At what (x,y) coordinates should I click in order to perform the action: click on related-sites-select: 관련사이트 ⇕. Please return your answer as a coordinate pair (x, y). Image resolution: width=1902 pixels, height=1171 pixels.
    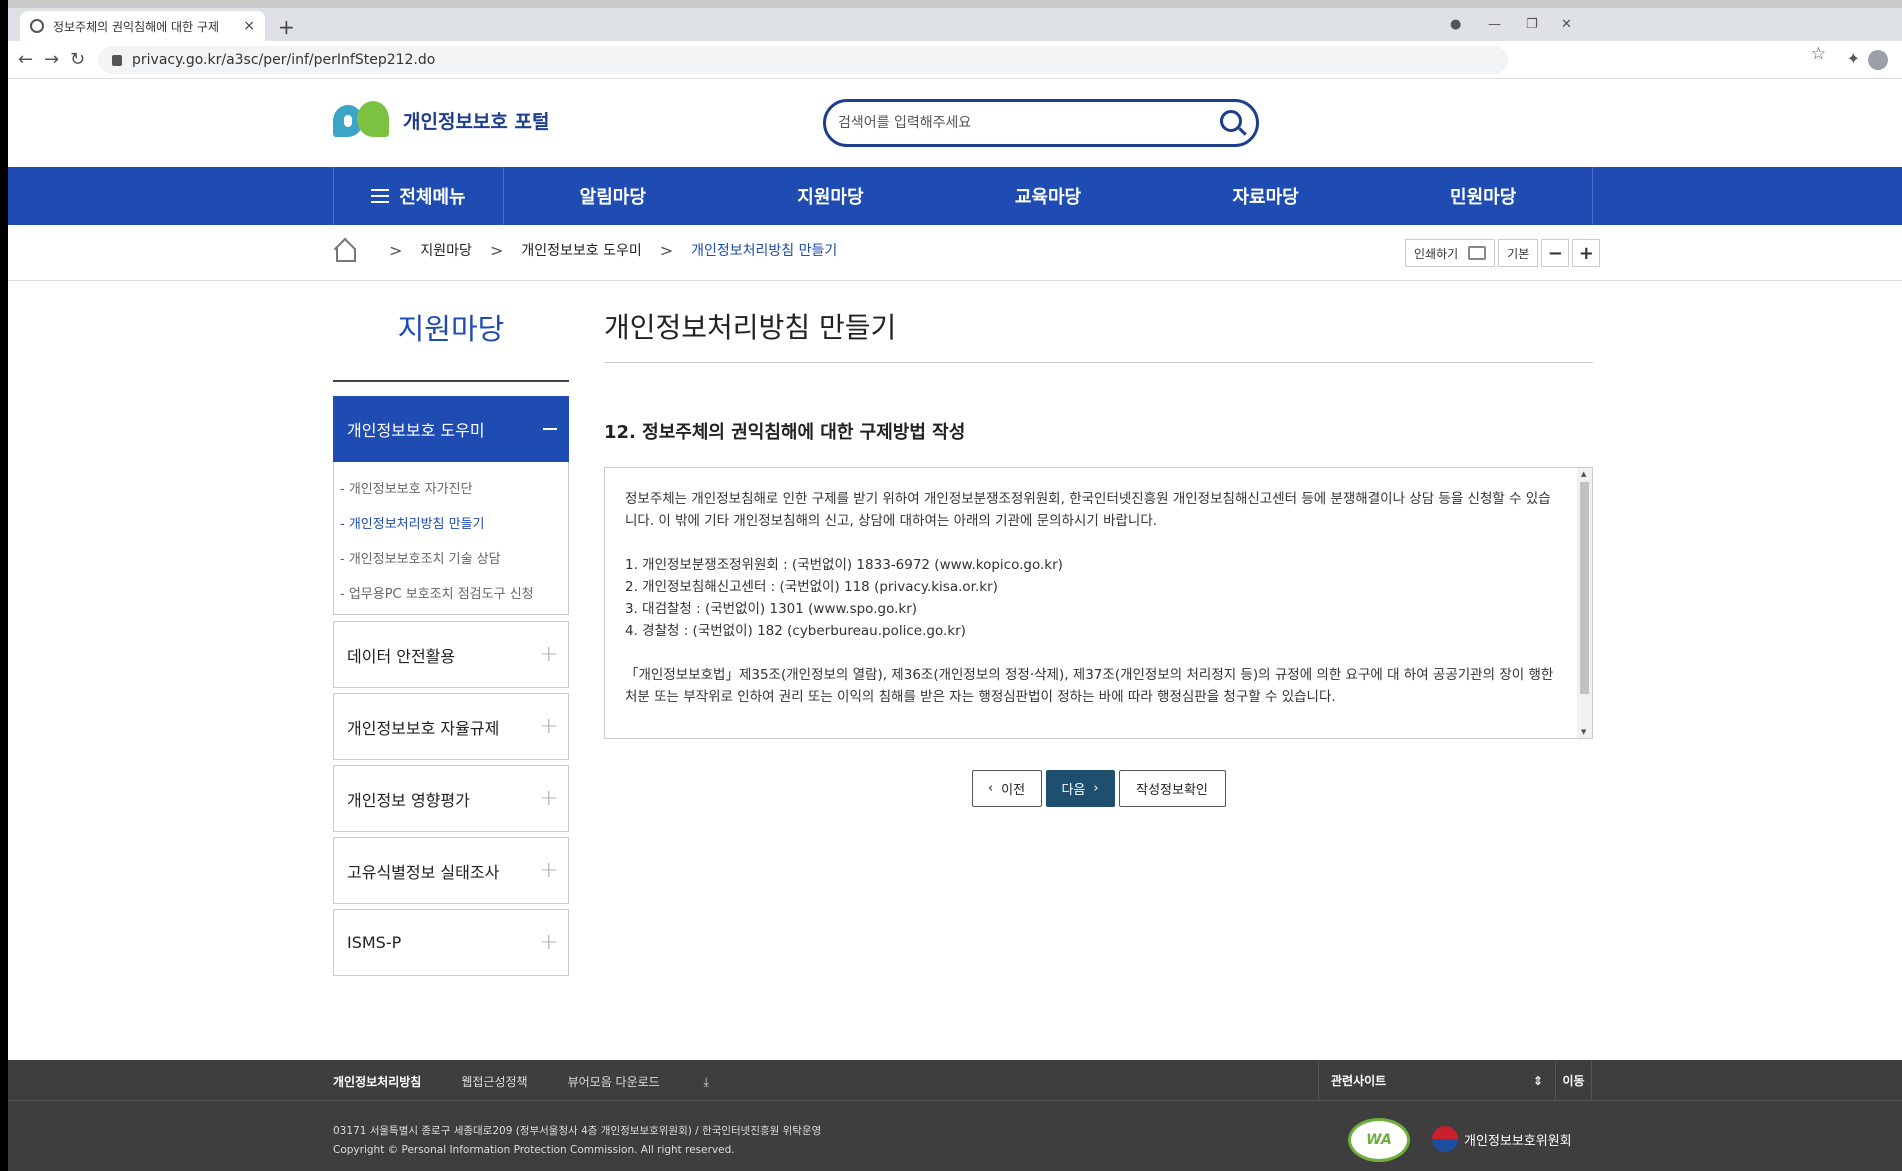
    Looking at the image, I should click on (1437, 1080).